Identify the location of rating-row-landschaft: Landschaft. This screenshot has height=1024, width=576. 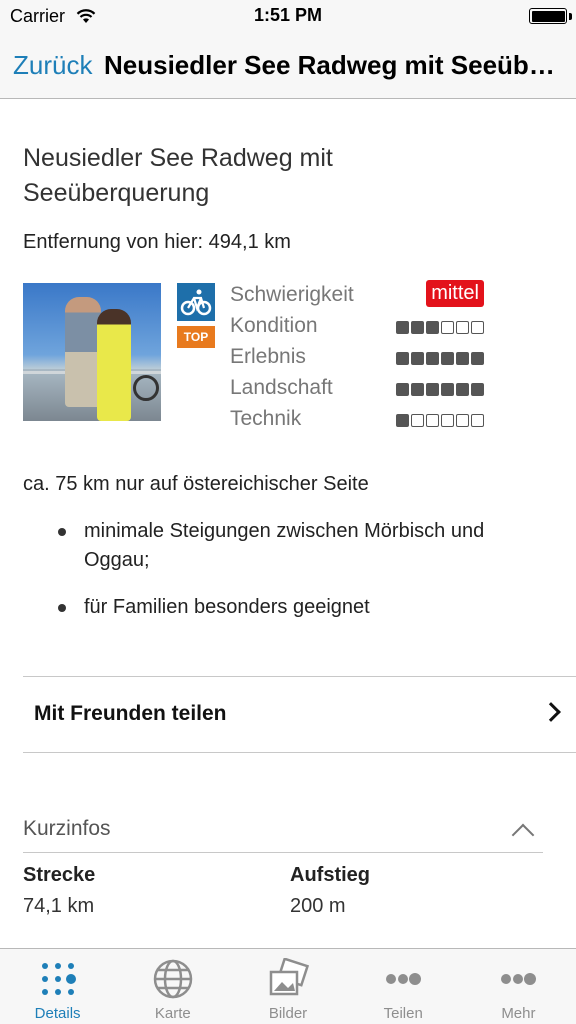
(360, 391).